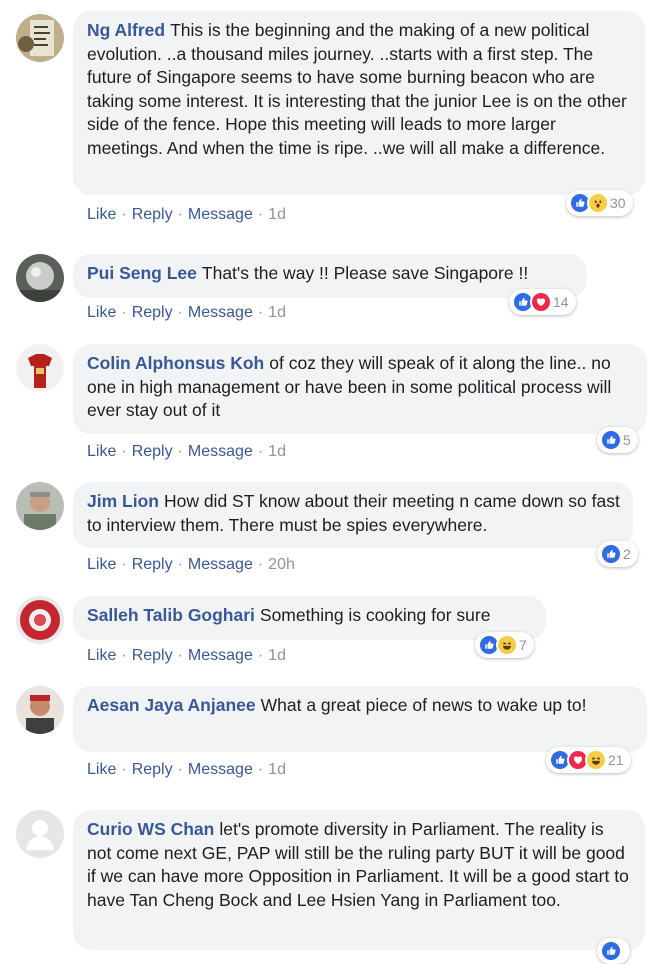  What do you see at coordinates (281, 564) in the screenshot?
I see `timestamp: 20h` at bounding box center [281, 564].